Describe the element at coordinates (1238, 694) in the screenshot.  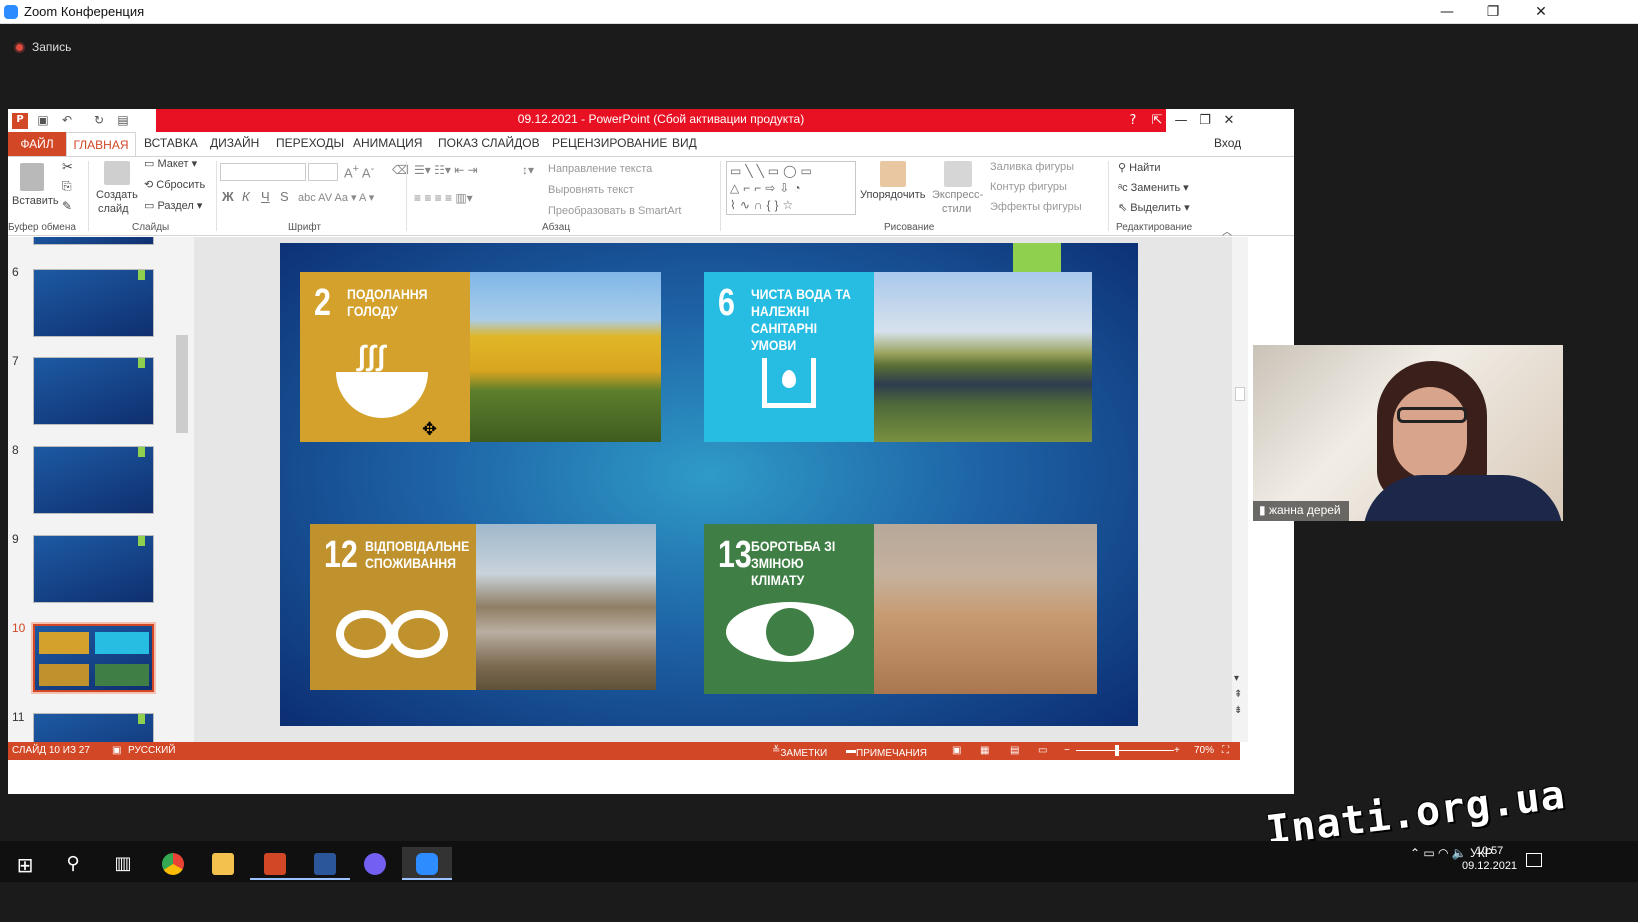
I see `previous-slide-icon: ⇞` at that location.